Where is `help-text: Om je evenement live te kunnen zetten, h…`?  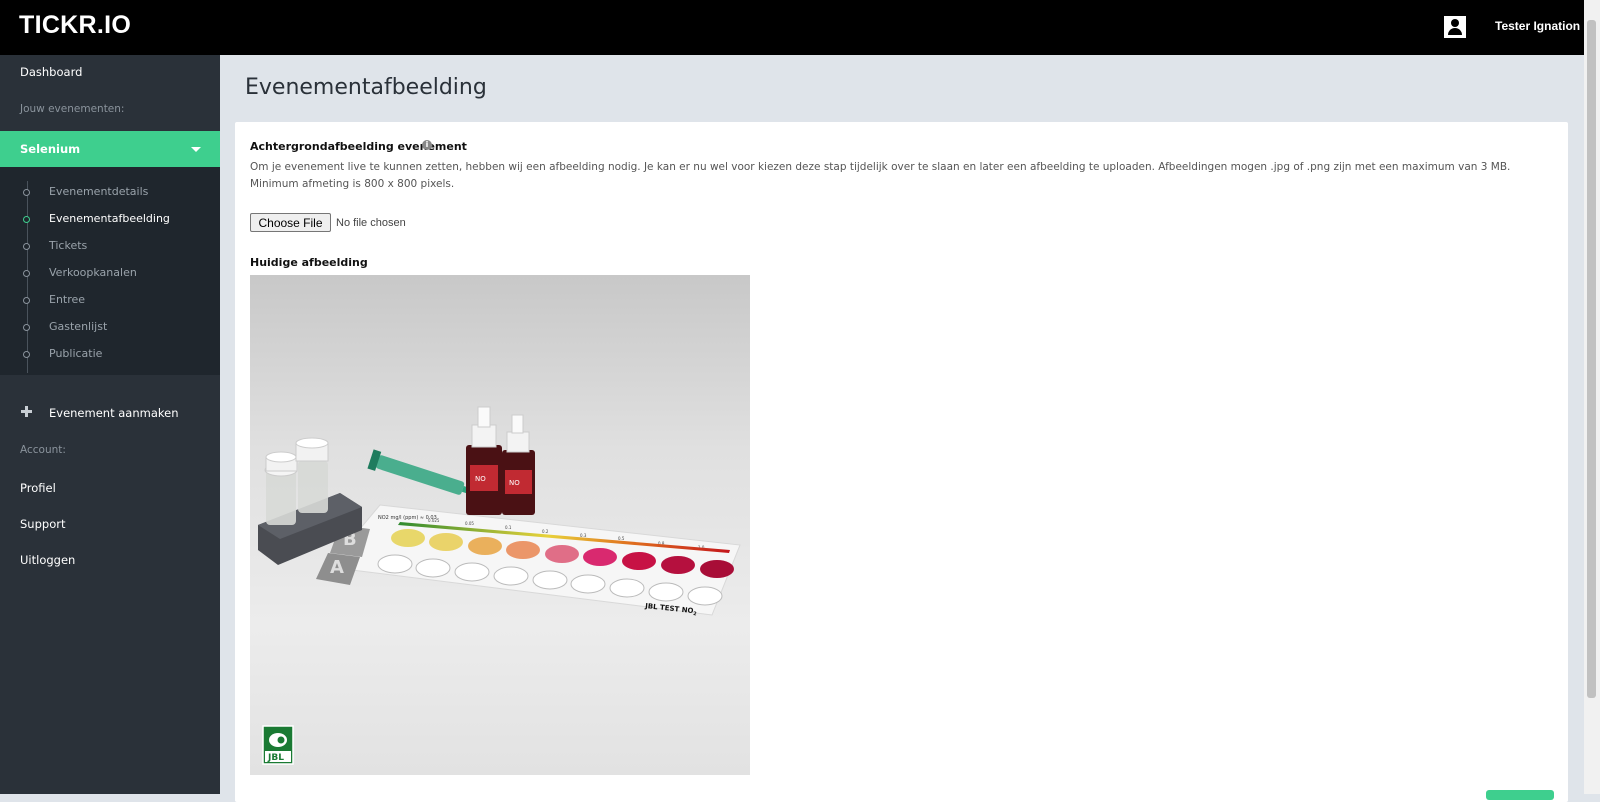
help-text: Om je evenement live te kunnen zetten, h… is located at coordinates (880, 175).